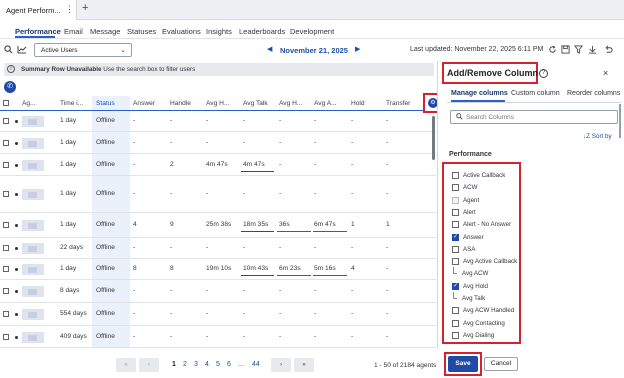 This screenshot has width=624, height=378. I want to click on add-tab-icon: +, so click(85, 8).